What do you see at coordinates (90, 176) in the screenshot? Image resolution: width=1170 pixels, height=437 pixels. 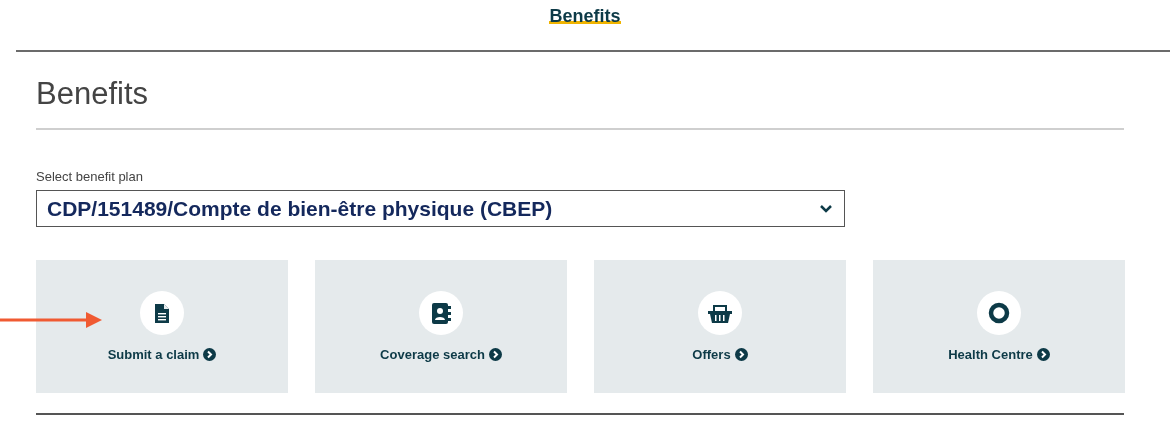 I see `field-label: Select benefit plan` at bounding box center [90, 176].